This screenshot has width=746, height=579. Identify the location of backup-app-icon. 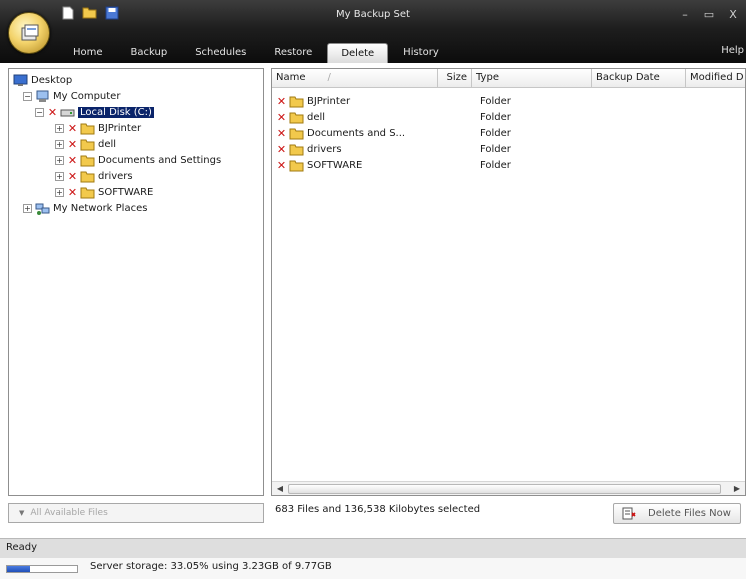
(30, 32).